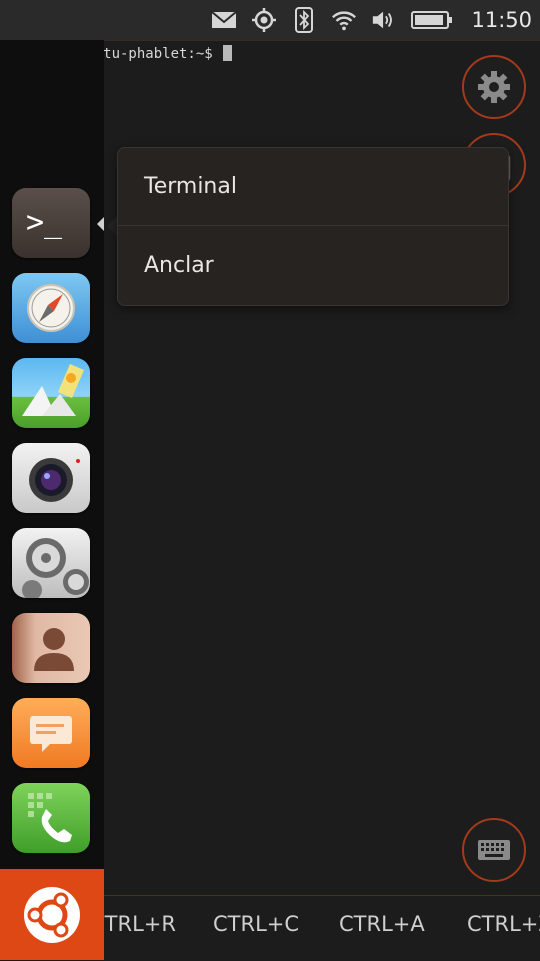 This screenshot has height=961, width=540. Describe the element at coordinates (344, 20) in the screenshot. I see `wifi-icon` at that location.